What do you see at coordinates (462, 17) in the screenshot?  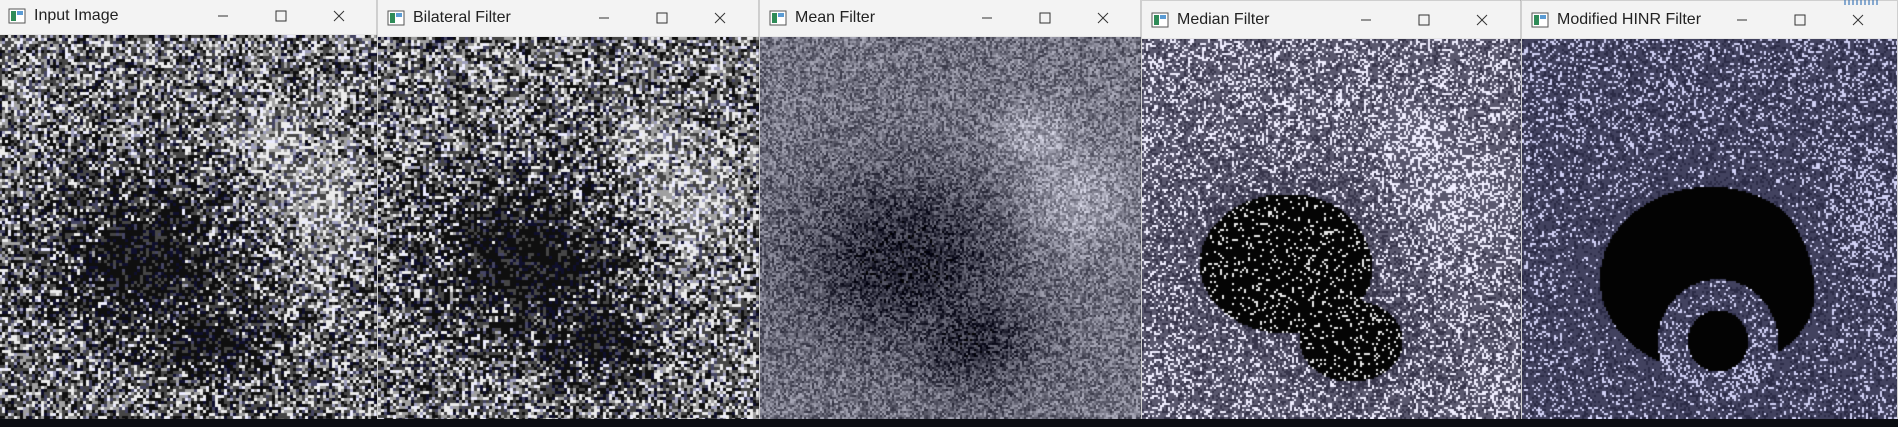 I see `window-title: Bilateral Filter` at bounding box center [462, 17].